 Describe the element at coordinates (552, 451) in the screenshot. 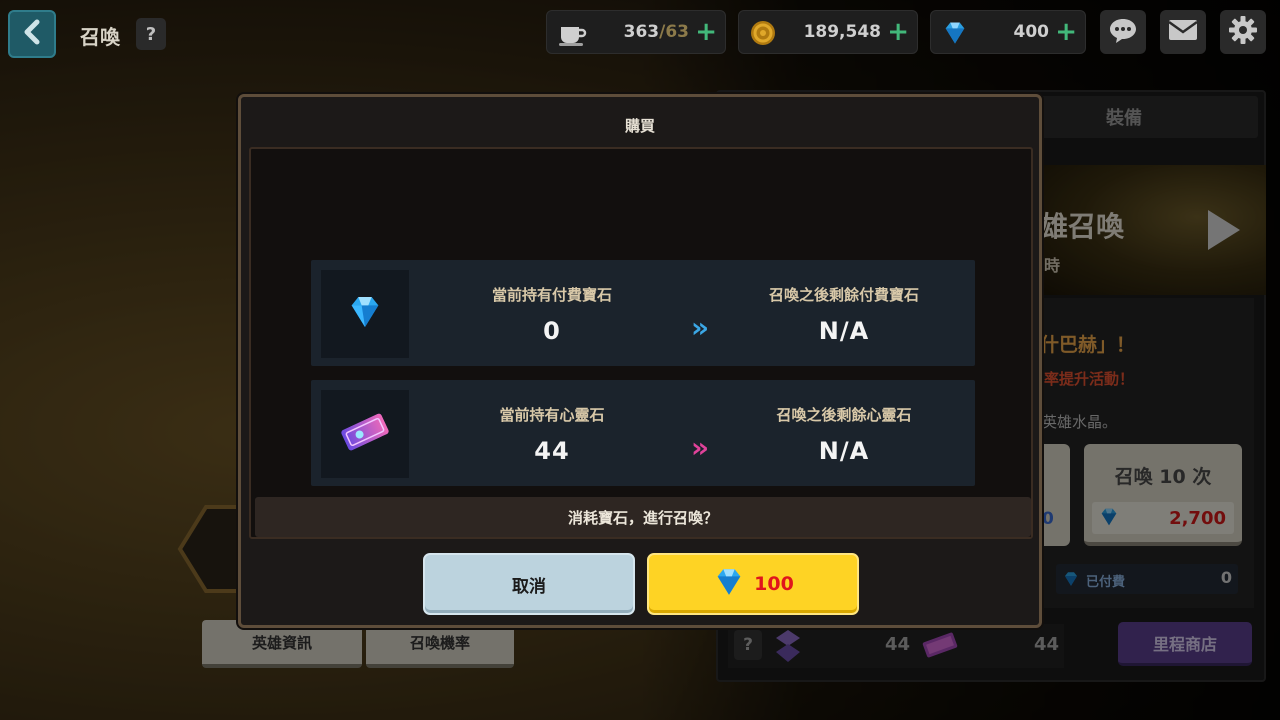

I see `current-spirit-stone-value: 44` at that location.